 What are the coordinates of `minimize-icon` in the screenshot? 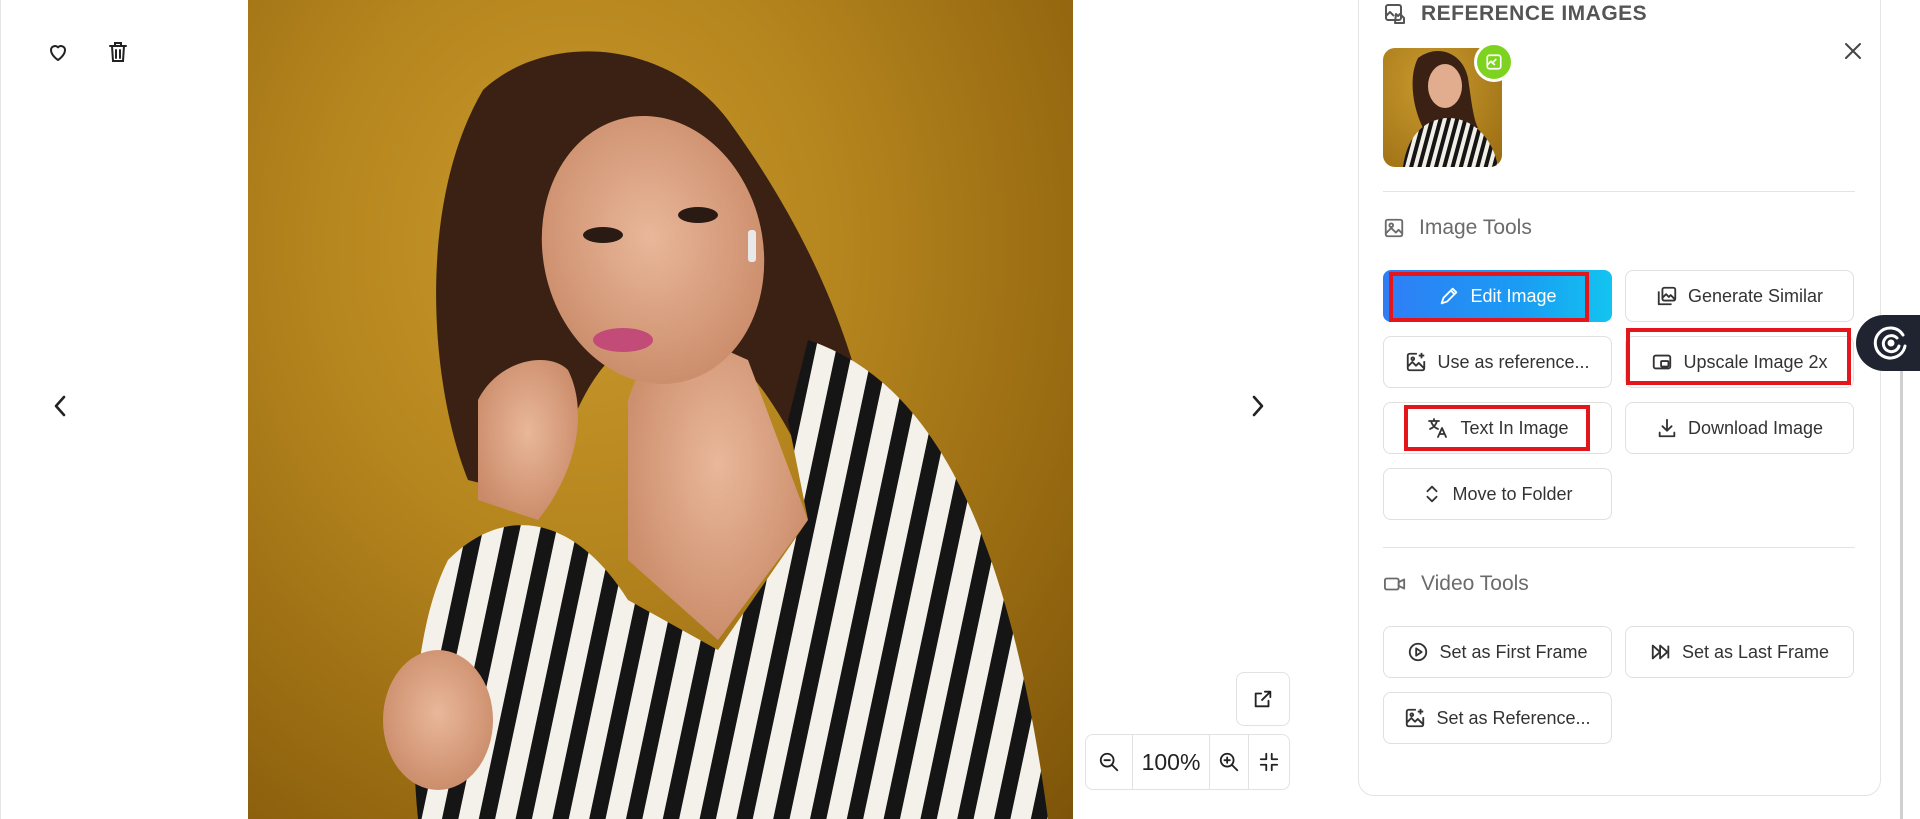 It's located at (1269, 762).